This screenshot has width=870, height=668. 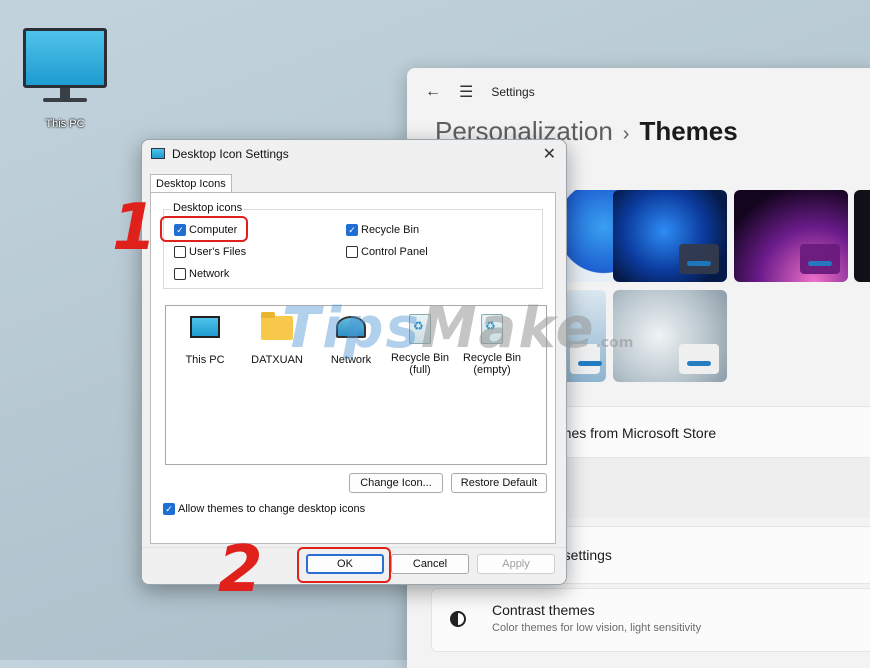 What do you see at coordinates (272, 509) in the screenshot?
I see `checkbox-label: Allow themes to change desktop icons` at bounding box center [272, 509].